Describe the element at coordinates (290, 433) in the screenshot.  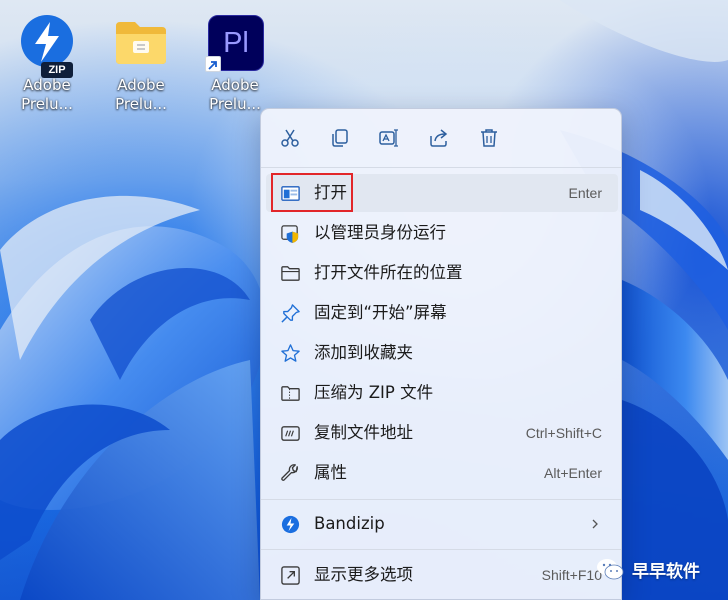
I see `copy-path-icon` at that location.